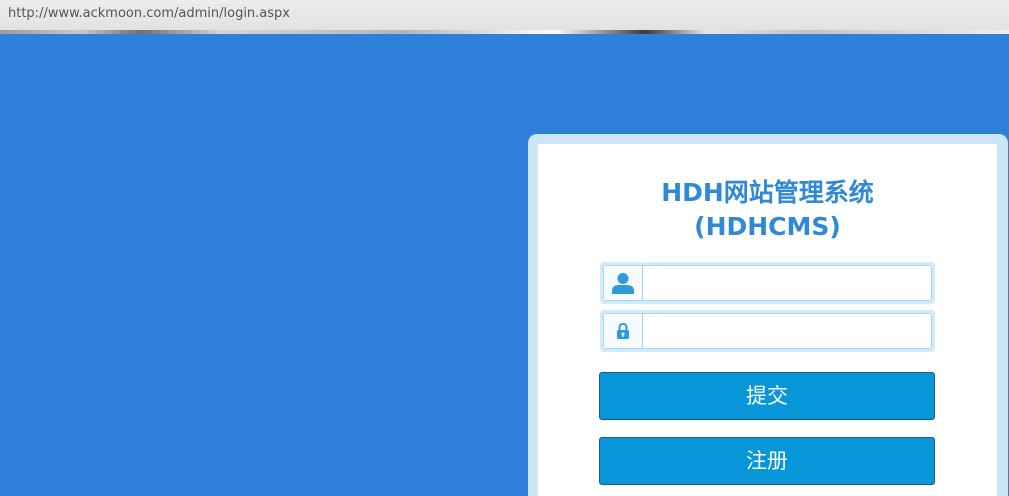  Describe the element at coordinates (504, 32) in the screenshot. I see `browser-toolbar-edge` at that location.